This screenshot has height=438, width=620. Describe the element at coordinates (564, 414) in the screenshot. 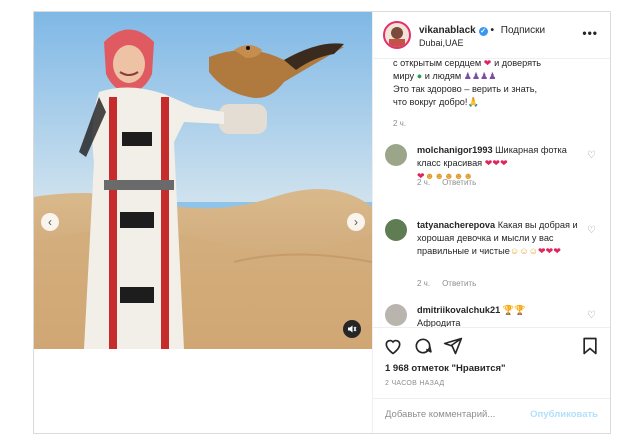

I see `publish-button: Опубликовать` at that location.